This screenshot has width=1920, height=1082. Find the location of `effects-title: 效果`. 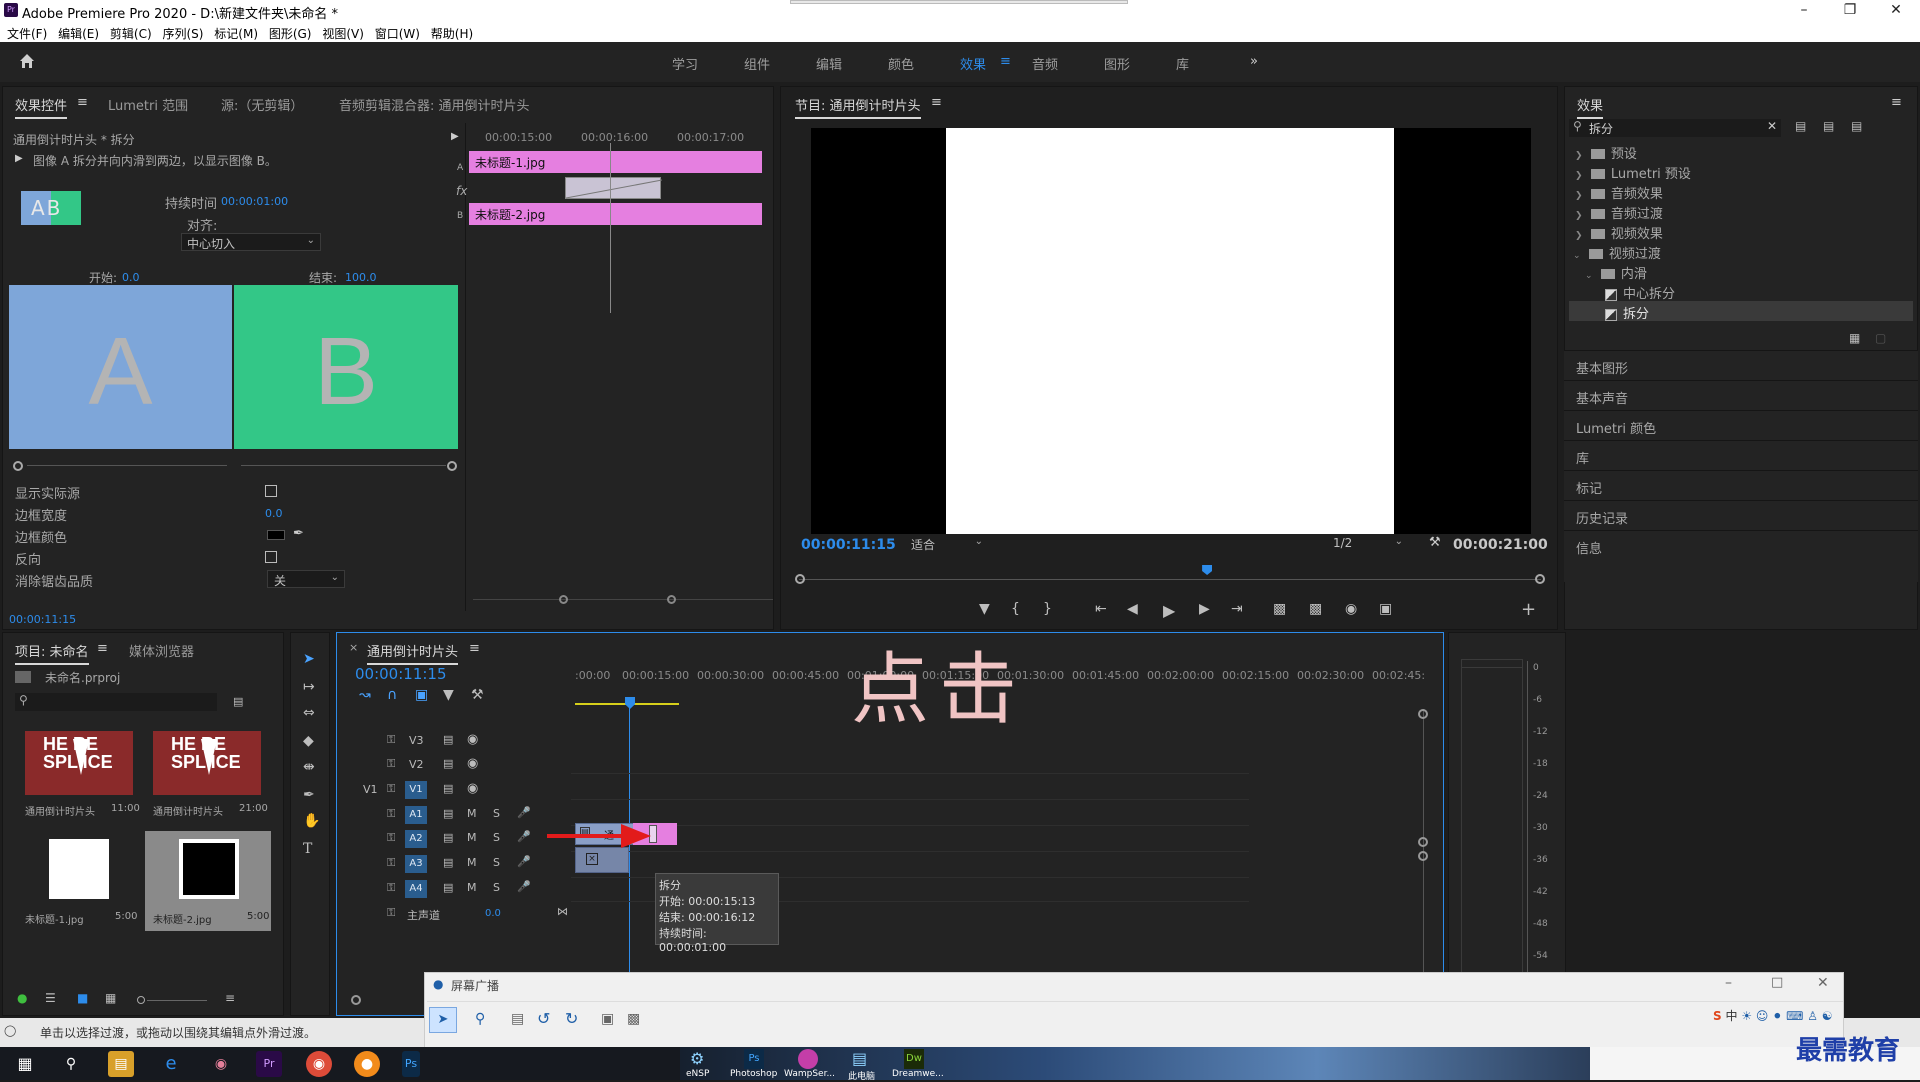

effects-title: 效果 is located at coordinates (1590, 107).